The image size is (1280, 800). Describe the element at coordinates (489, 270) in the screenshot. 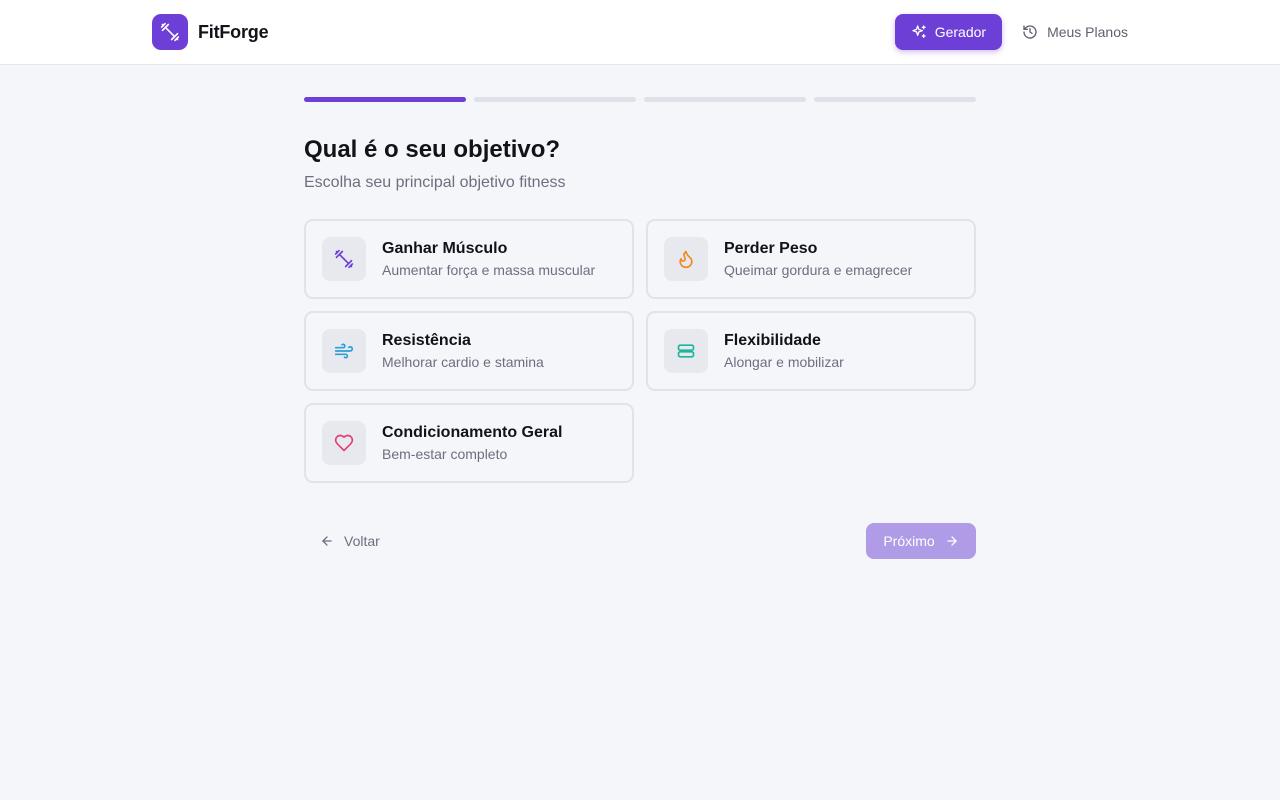

I see `goal-description: Aumentar força e massa muscular` at that location.